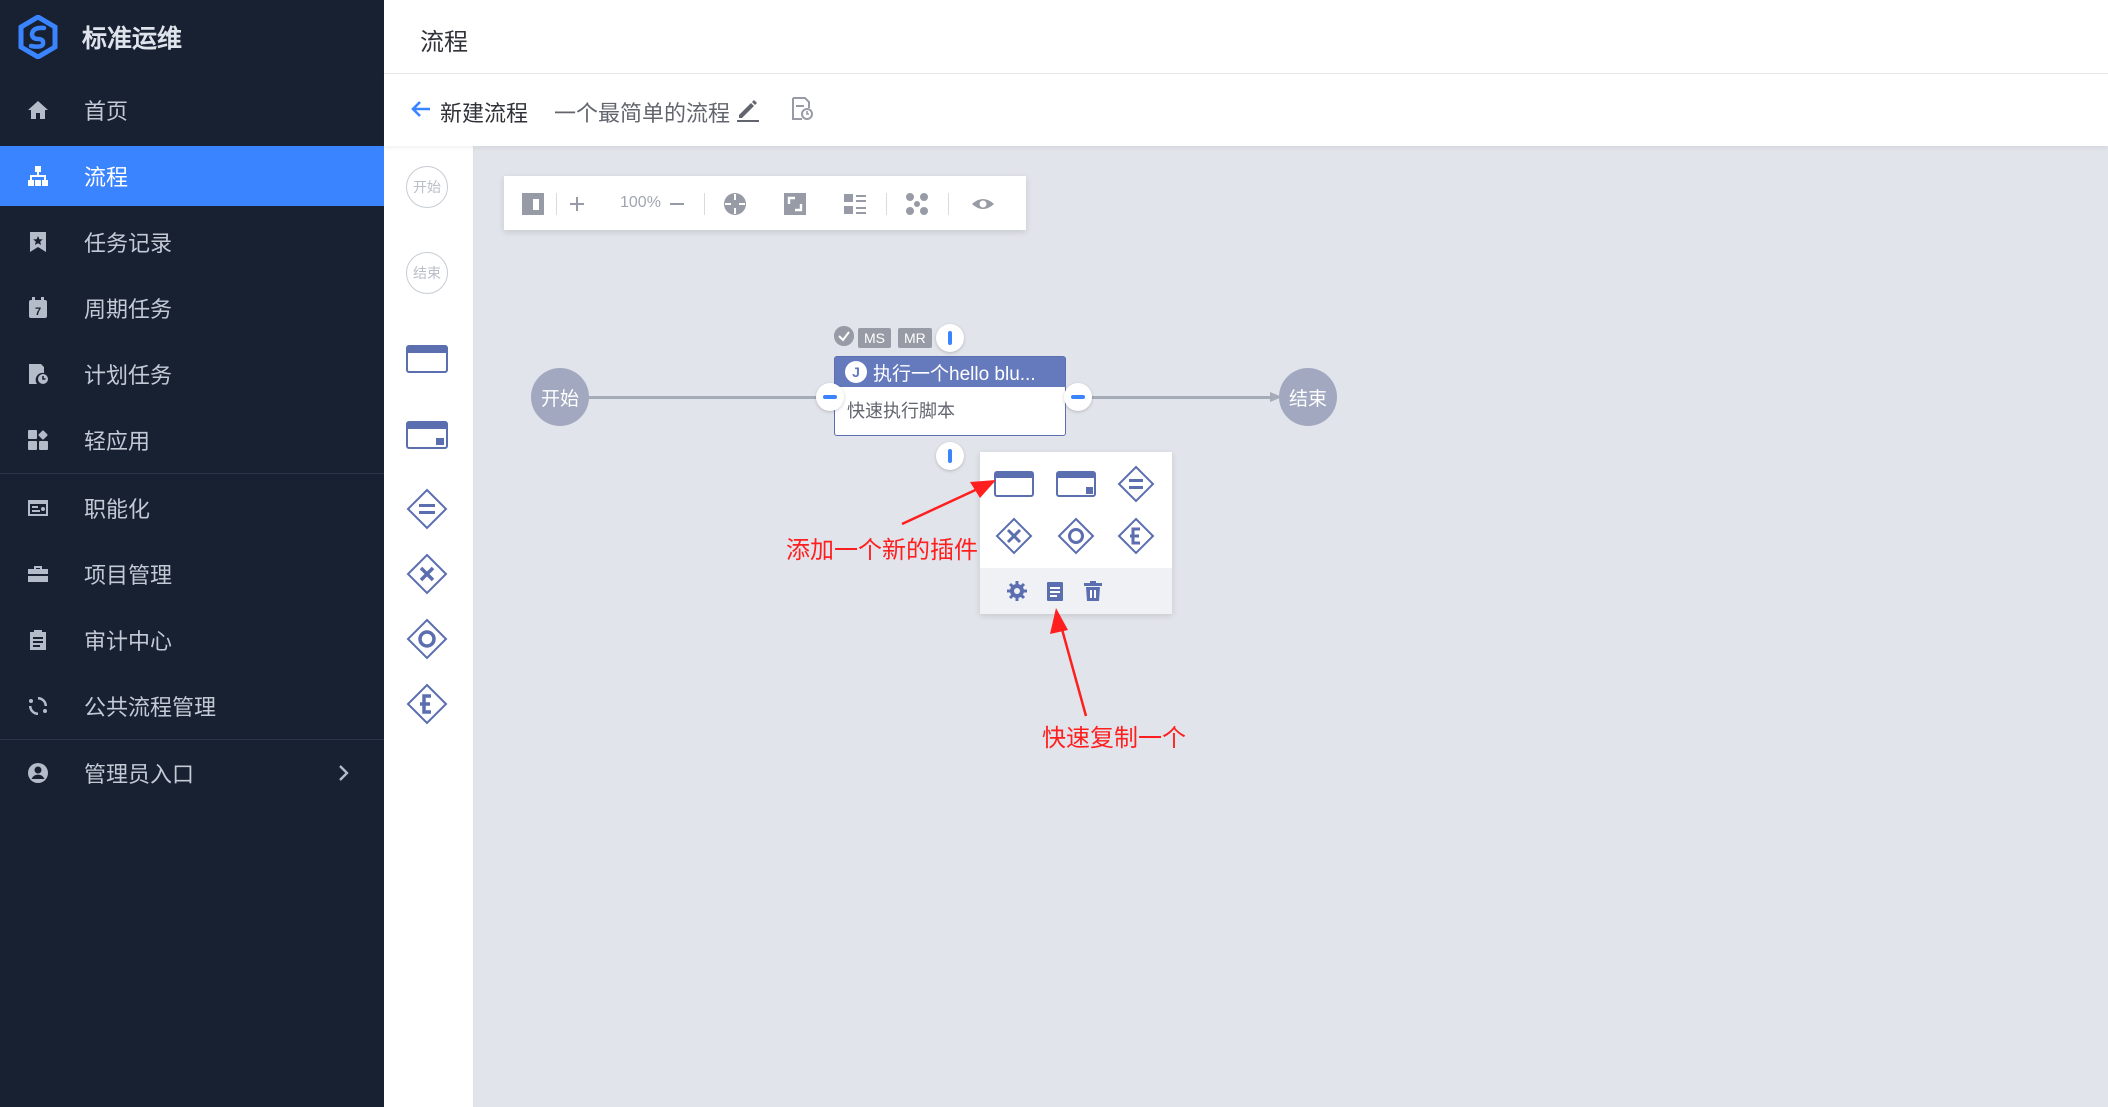 This screenshot has height=1107, width=2108. What do you see at coordinates (192, 508) in the screenshot?
I see `sidebar-item-functional: 职能化` at bounding box center [192, 508].